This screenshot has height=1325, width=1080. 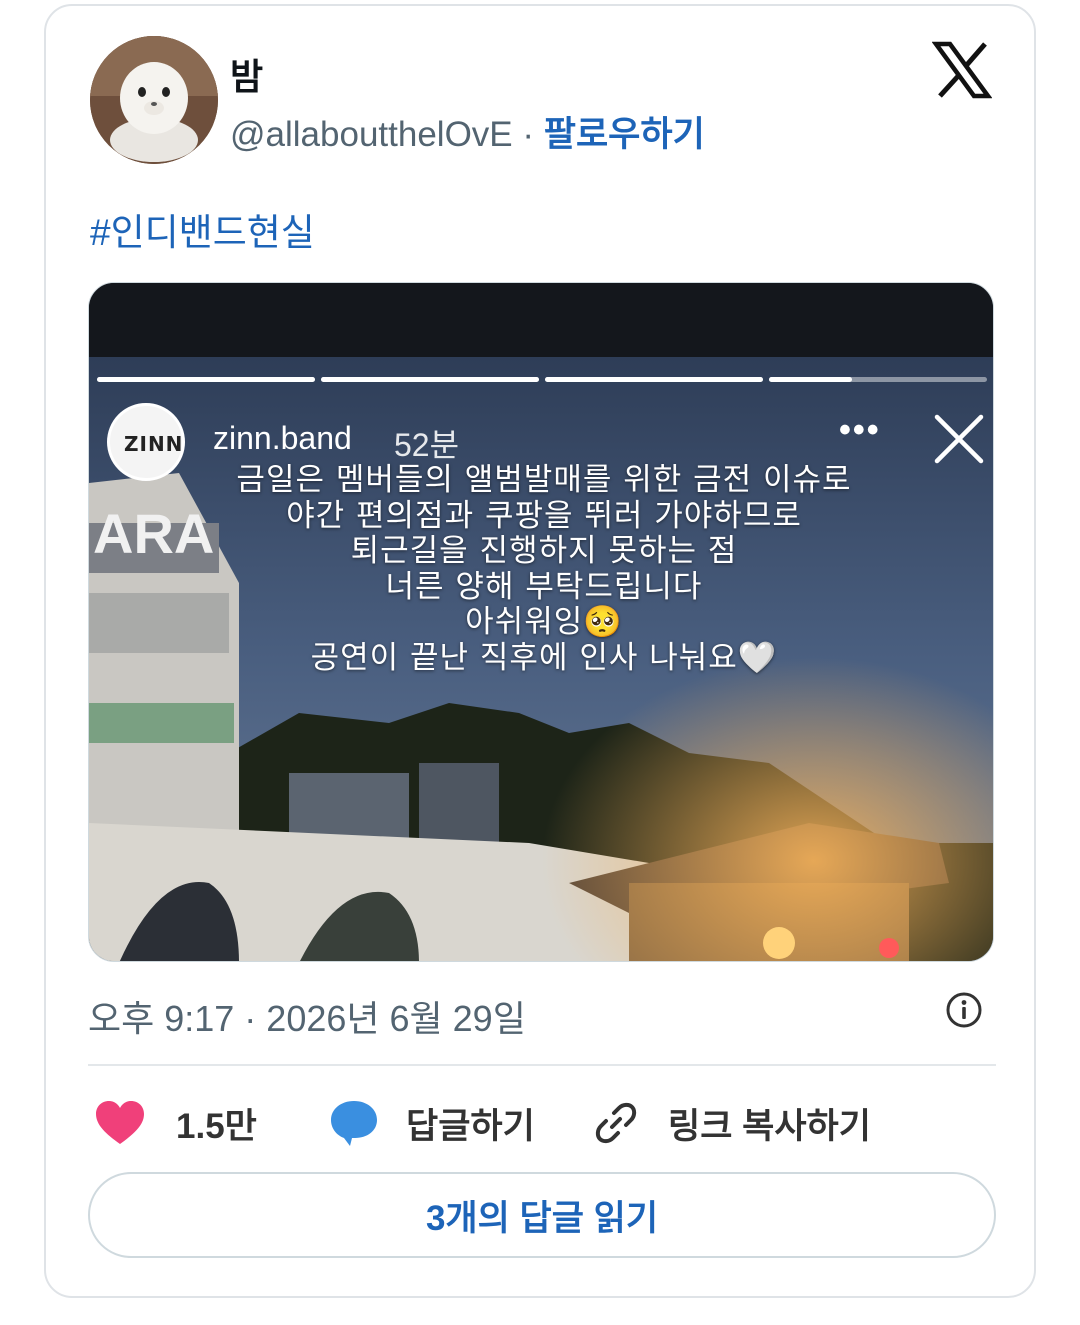 I want to click on reply-button: 답글하기, so click(x=431, y=1123).